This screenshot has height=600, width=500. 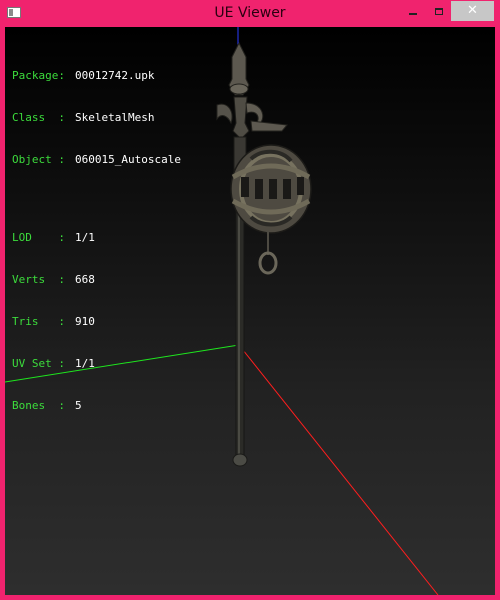 I want to click on close-button: ✕, so click(x=472, y=11).